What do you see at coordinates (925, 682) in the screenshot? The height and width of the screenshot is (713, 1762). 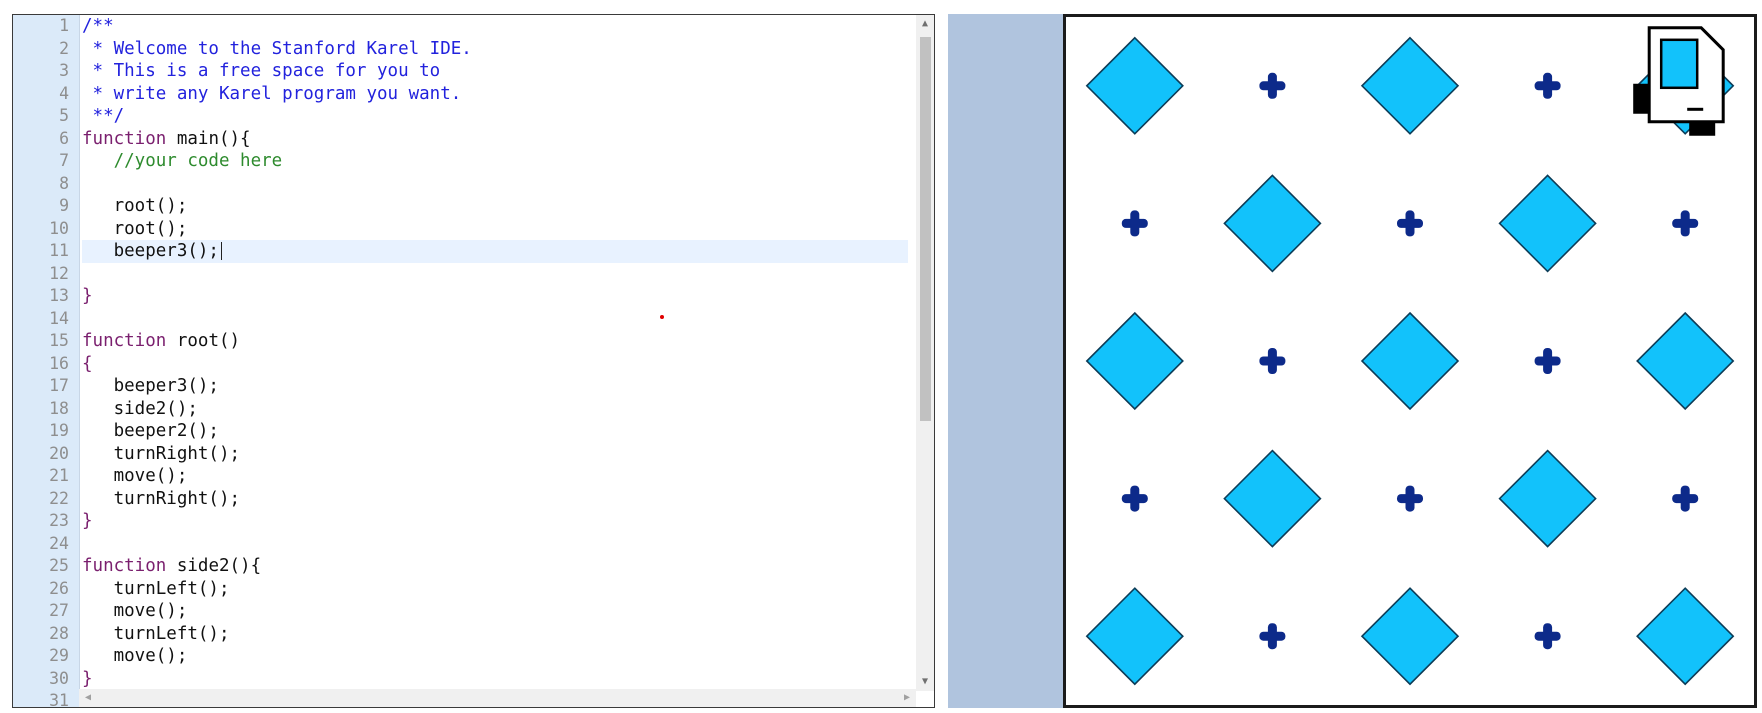 I see `scroll-down-icon: ▼` at bounding box center [925, 682].